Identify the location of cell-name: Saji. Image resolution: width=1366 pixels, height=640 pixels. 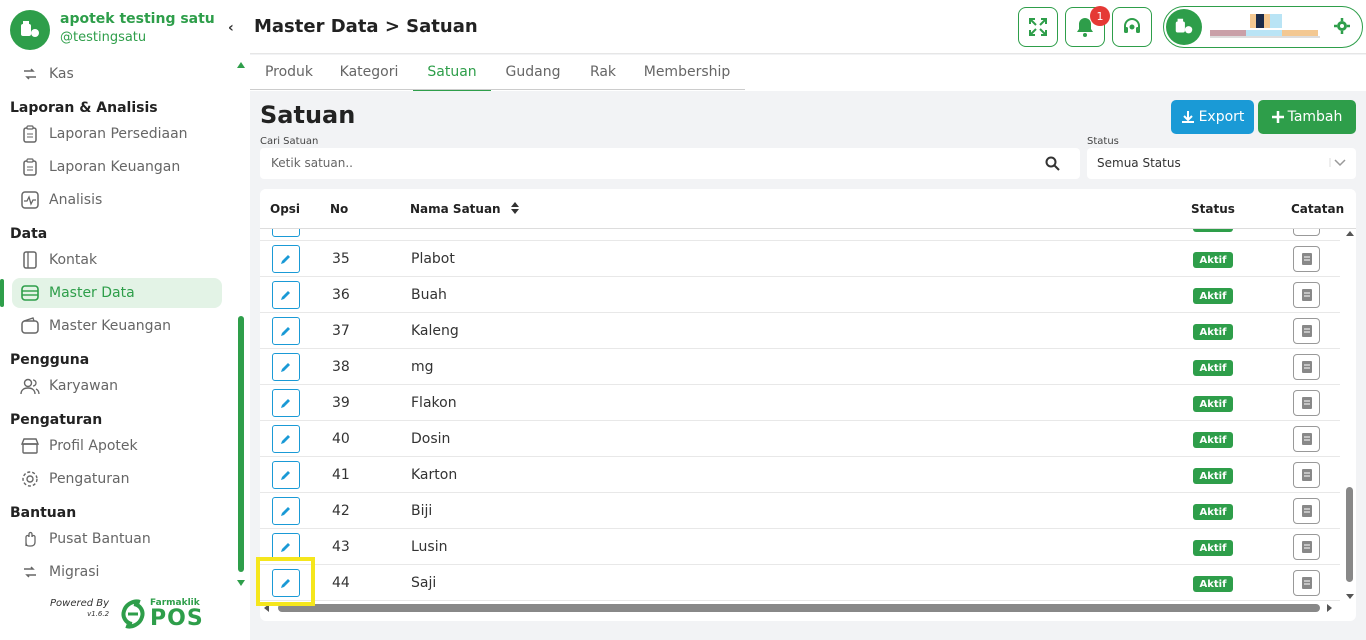
(424, 583).